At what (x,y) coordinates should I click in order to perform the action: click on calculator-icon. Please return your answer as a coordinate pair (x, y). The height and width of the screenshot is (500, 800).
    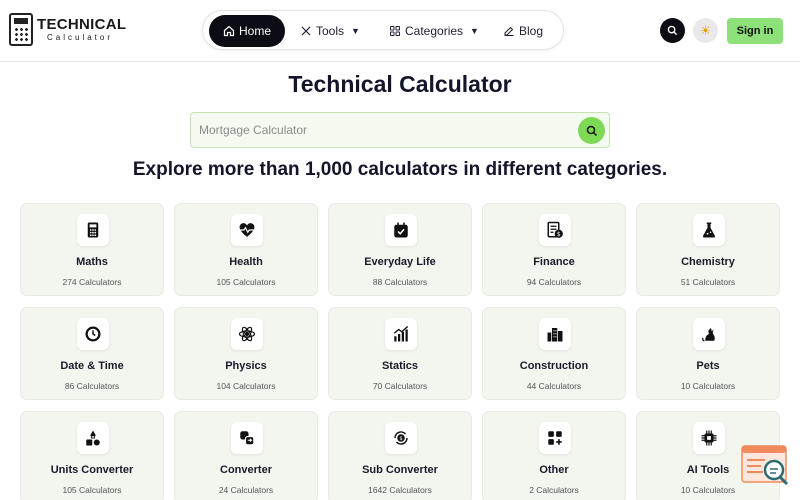
    Looking at the image, I should click on (93, 230).